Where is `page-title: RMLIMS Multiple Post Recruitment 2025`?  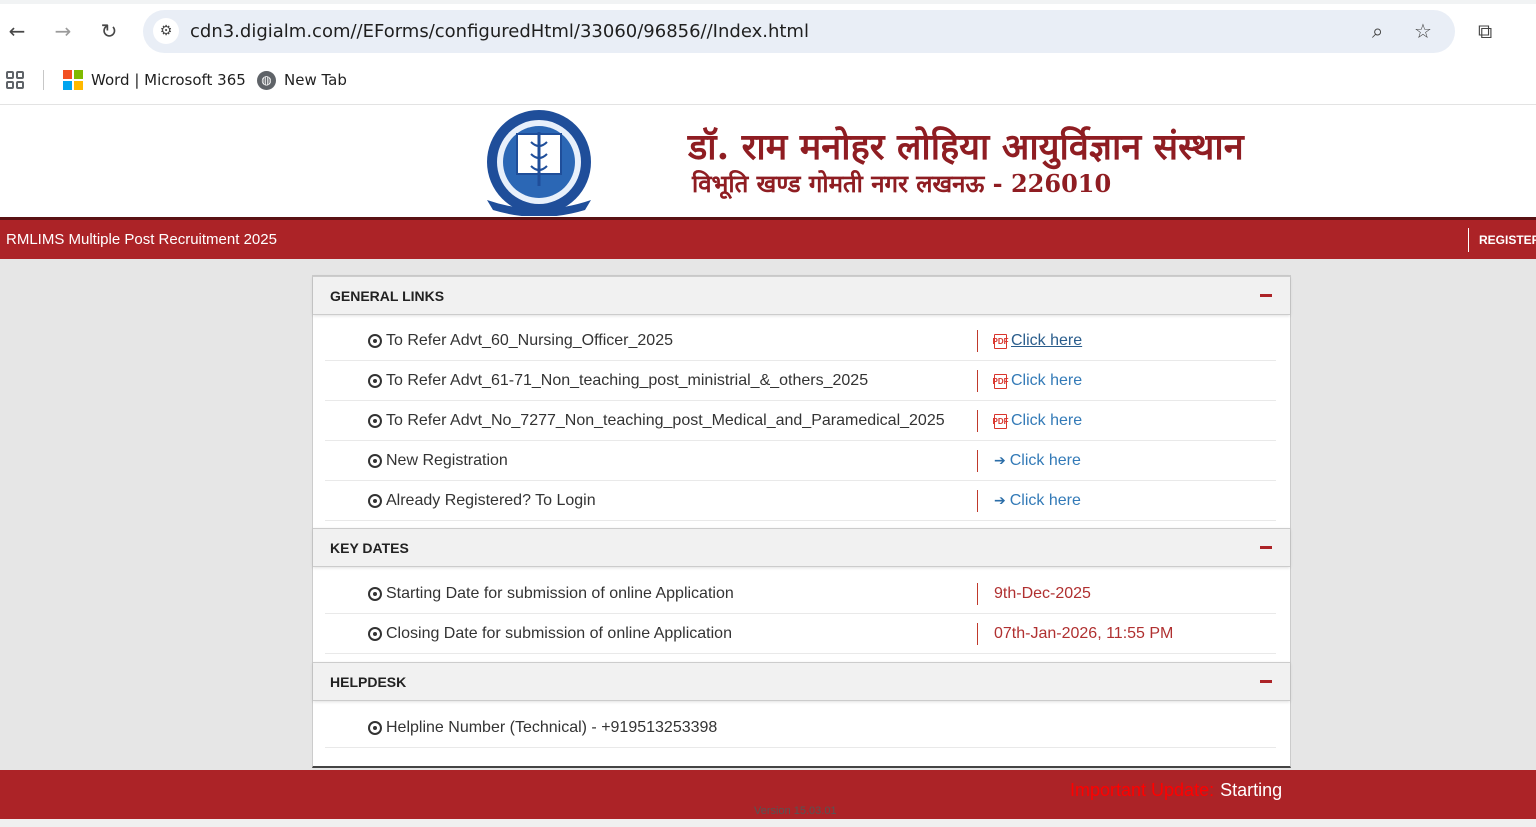
page-title: RMLIMS Multiple Post Recruitment 2025 is located at coordinates (141, 239).